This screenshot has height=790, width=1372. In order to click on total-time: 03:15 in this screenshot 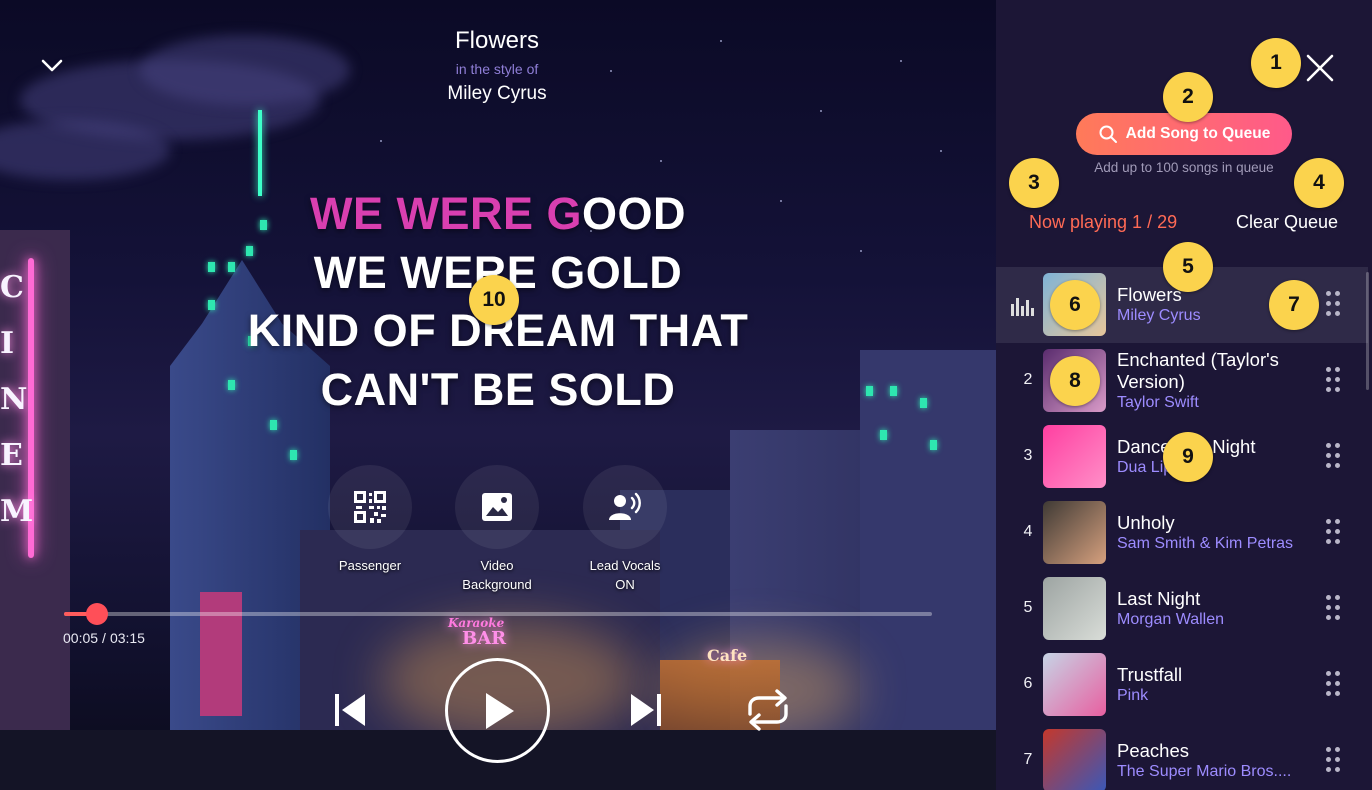, I will do `click(127, 638)`.